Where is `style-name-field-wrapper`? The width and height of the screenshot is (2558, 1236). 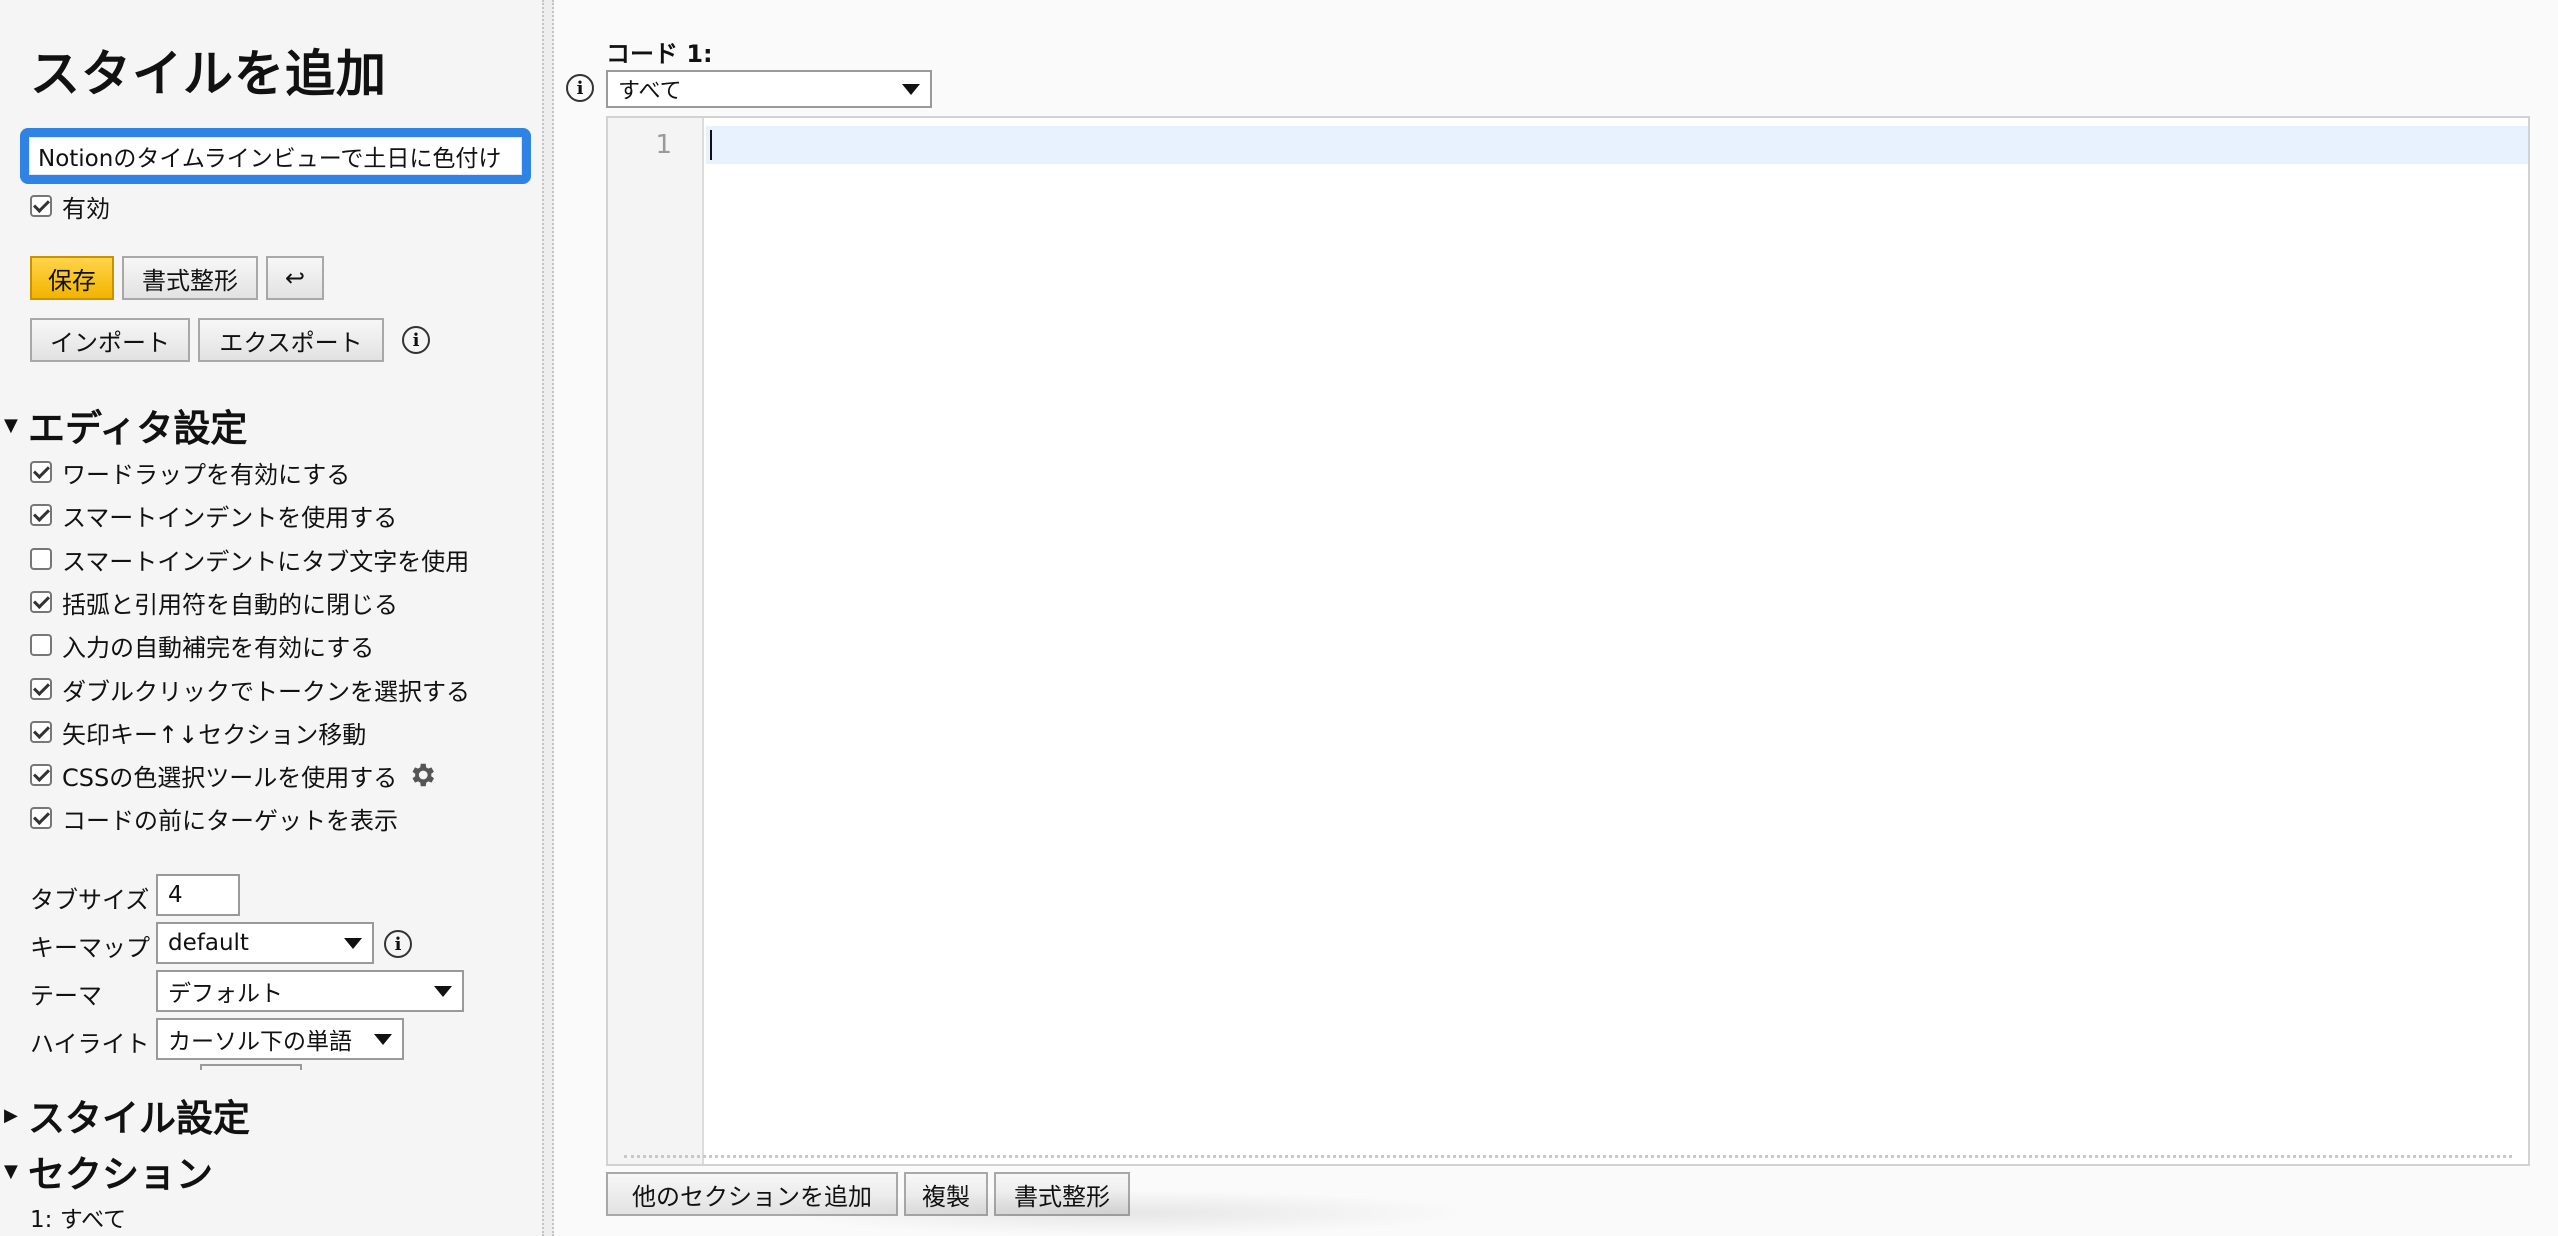
style-name-field-wrapper is located at coordinates (275, 156).